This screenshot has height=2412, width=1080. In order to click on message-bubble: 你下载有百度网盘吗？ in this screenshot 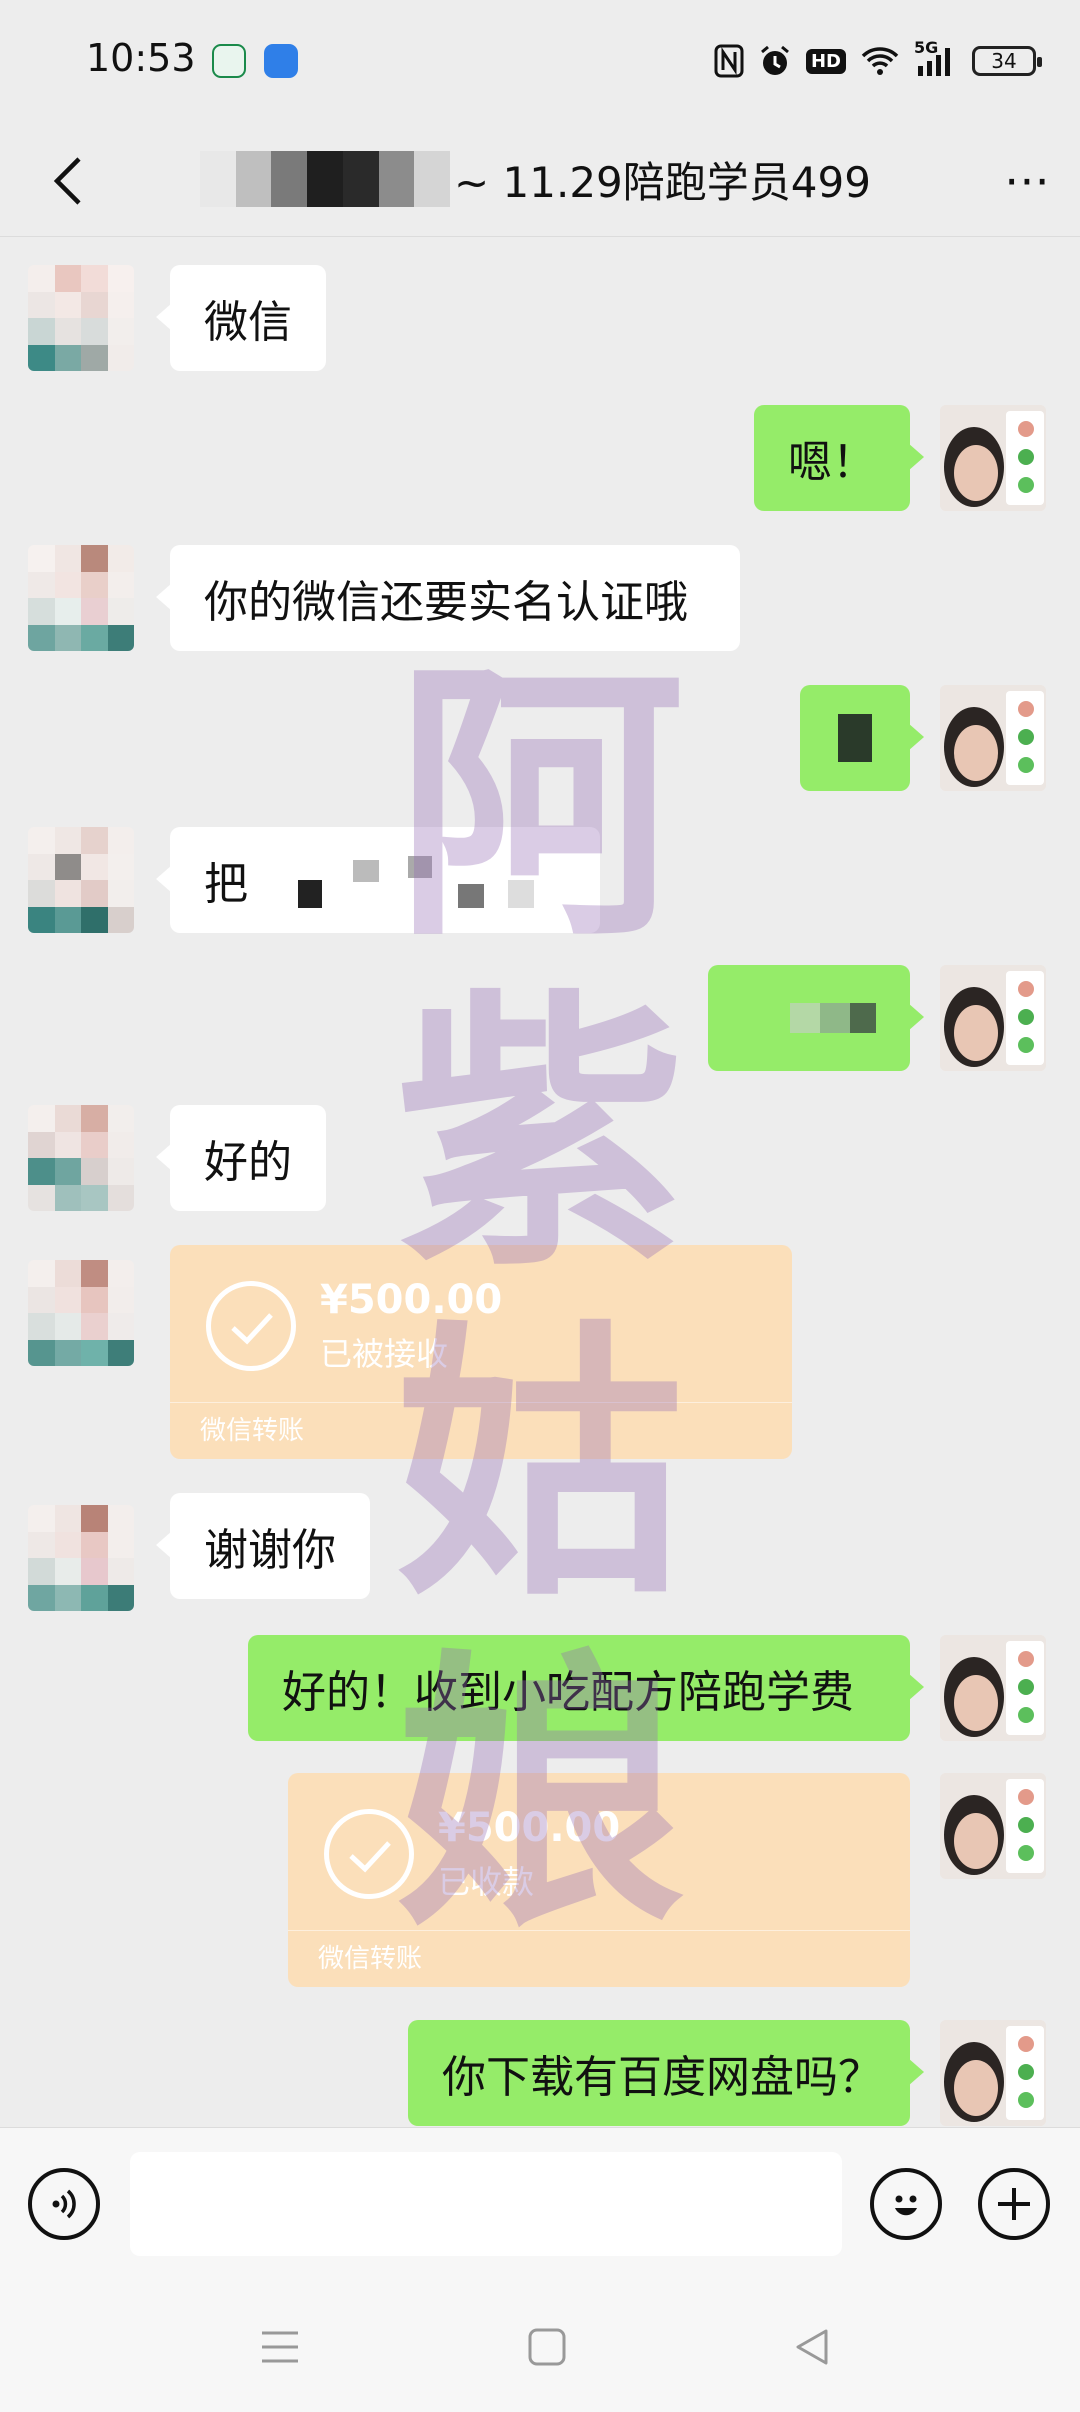, I will do `click(666, 2073)`.